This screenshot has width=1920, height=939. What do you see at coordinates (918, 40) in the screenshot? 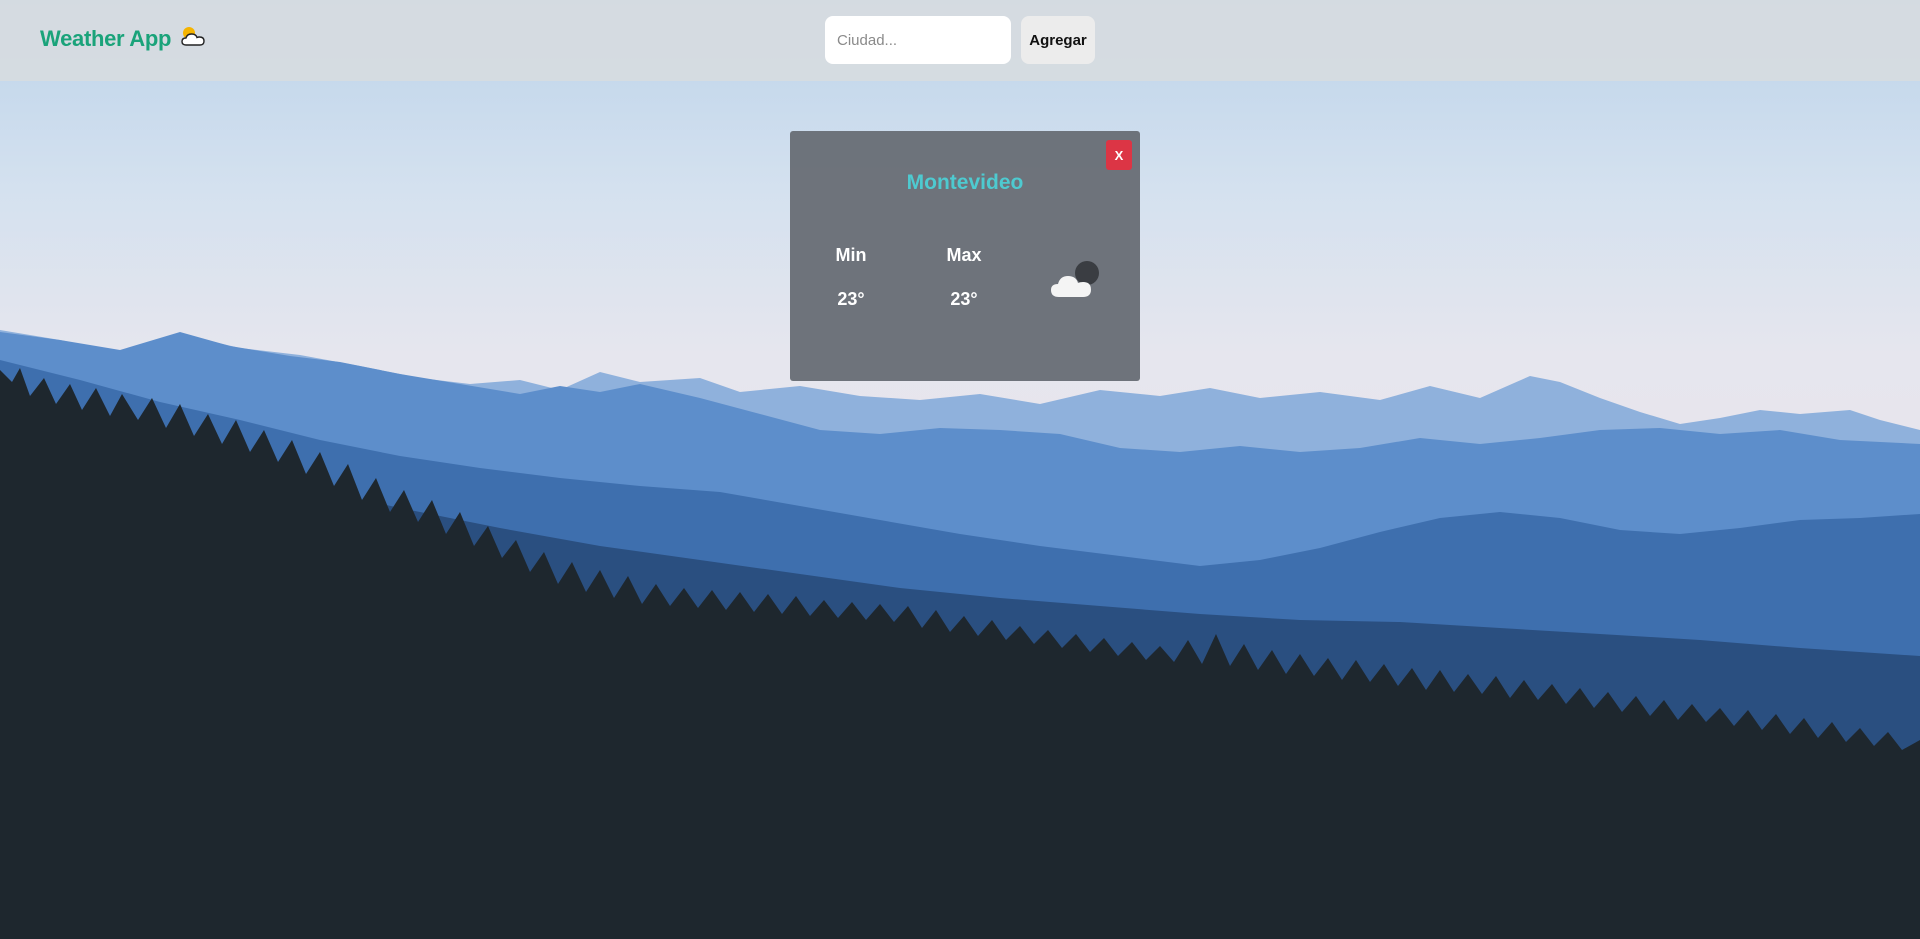
I see `city-search-input` at bounding box center [918, 40].